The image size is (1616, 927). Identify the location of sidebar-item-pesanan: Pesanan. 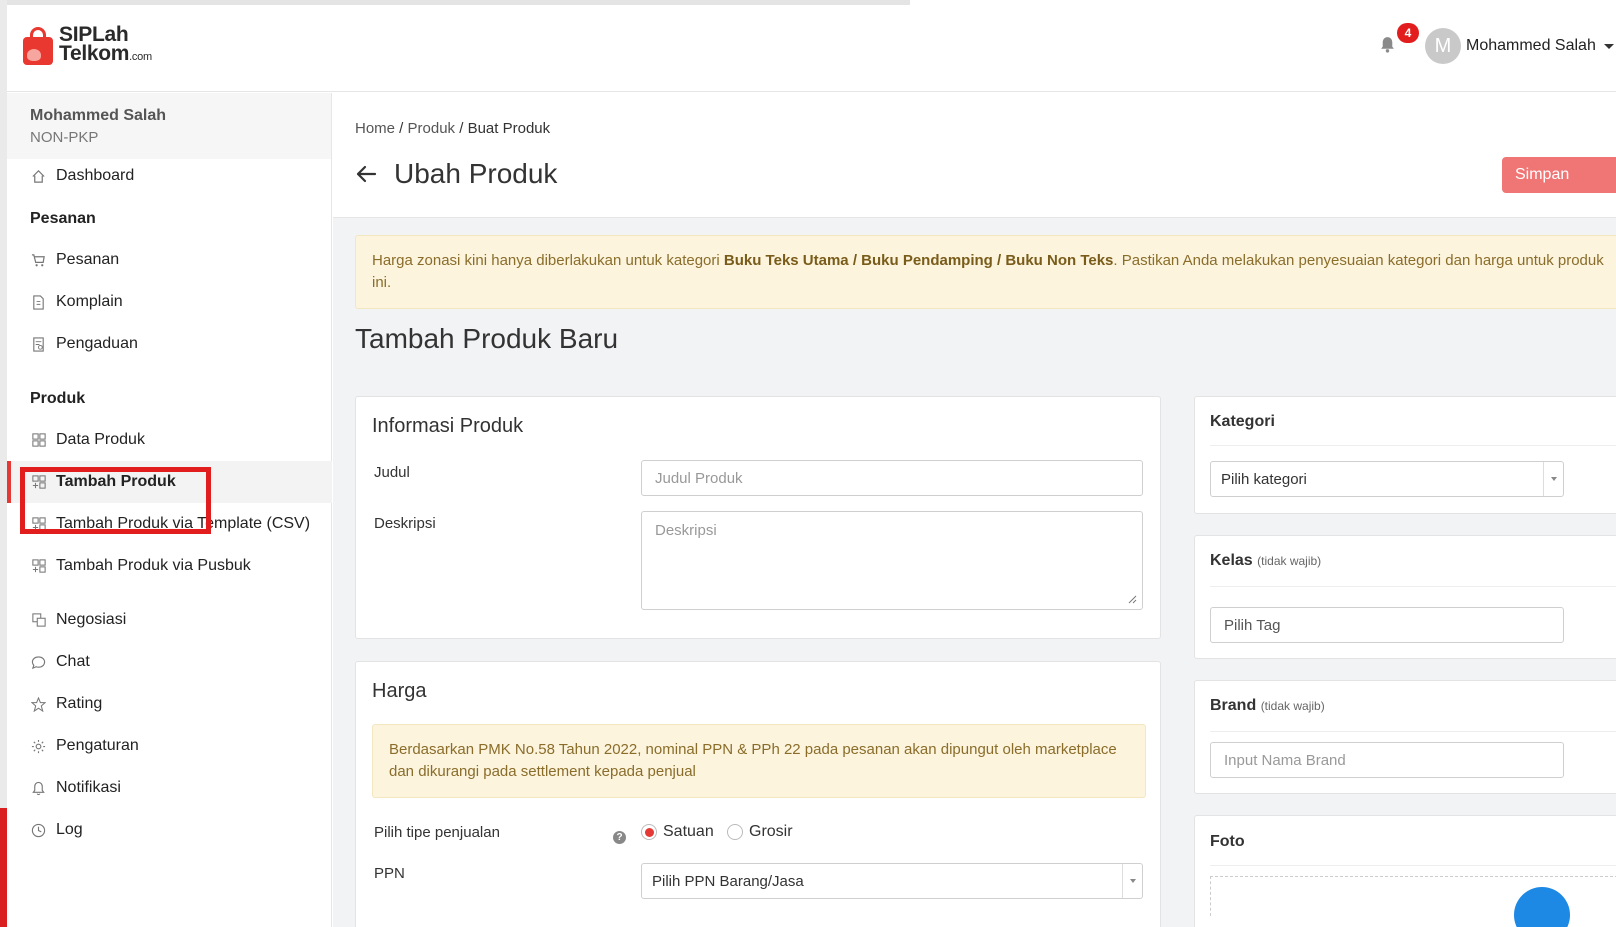
(169, 260).